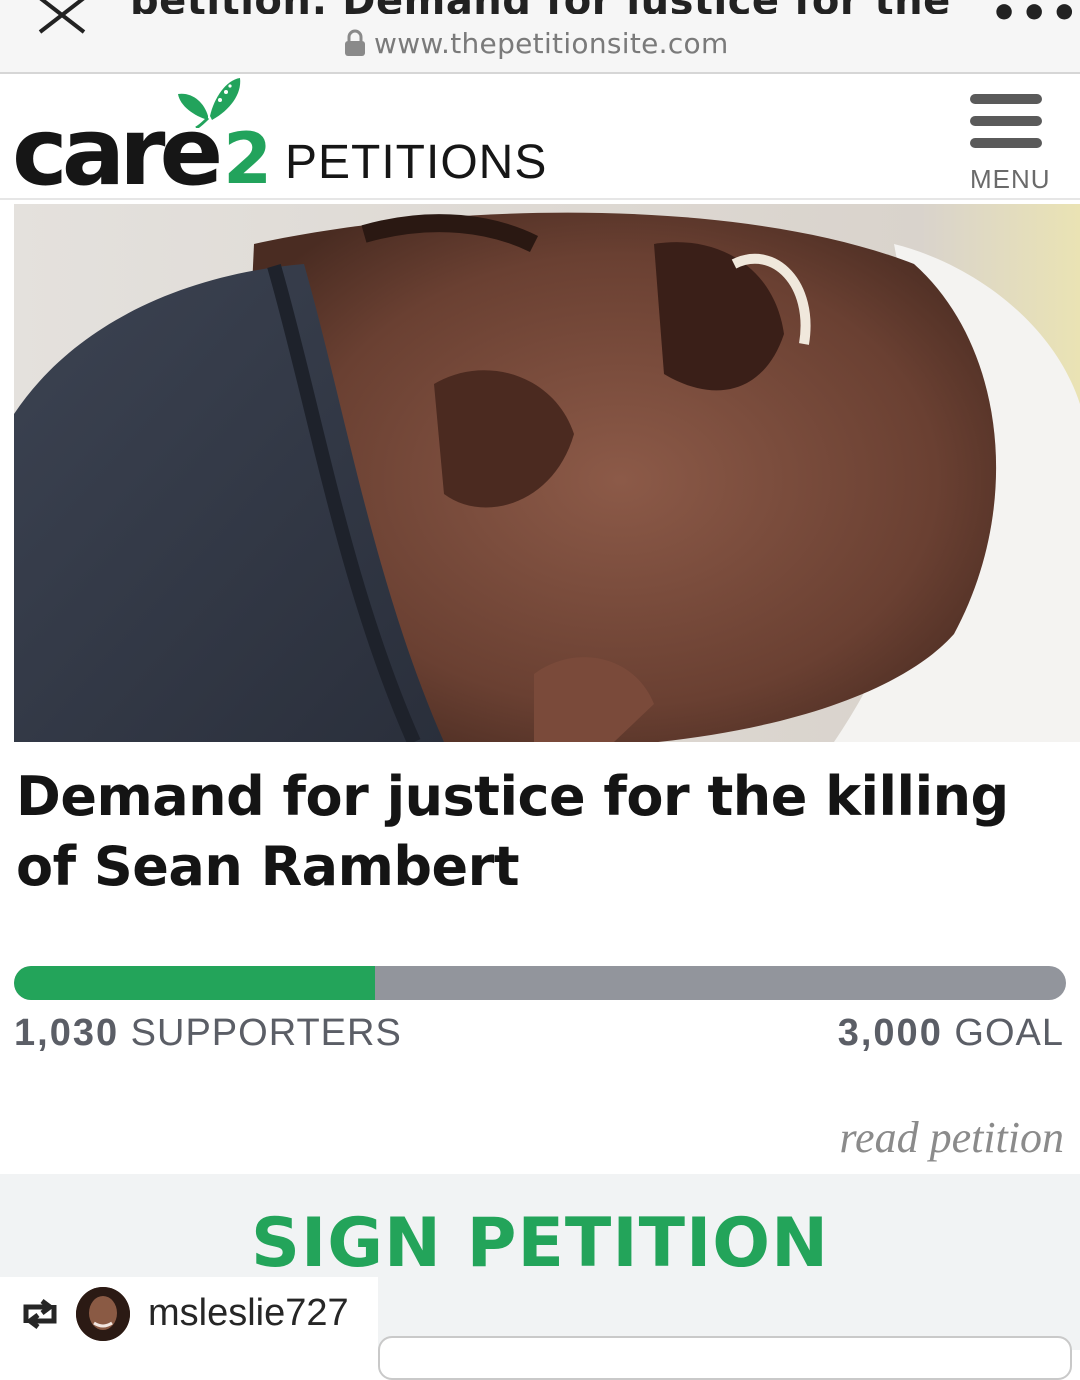 Image resolution: width=1080 pixels, height=1380 pixels. What do you see at coordinates (1010, 179) in the screenshot?
I see `menu-label: MENU` at bounding box center [1010, 179].